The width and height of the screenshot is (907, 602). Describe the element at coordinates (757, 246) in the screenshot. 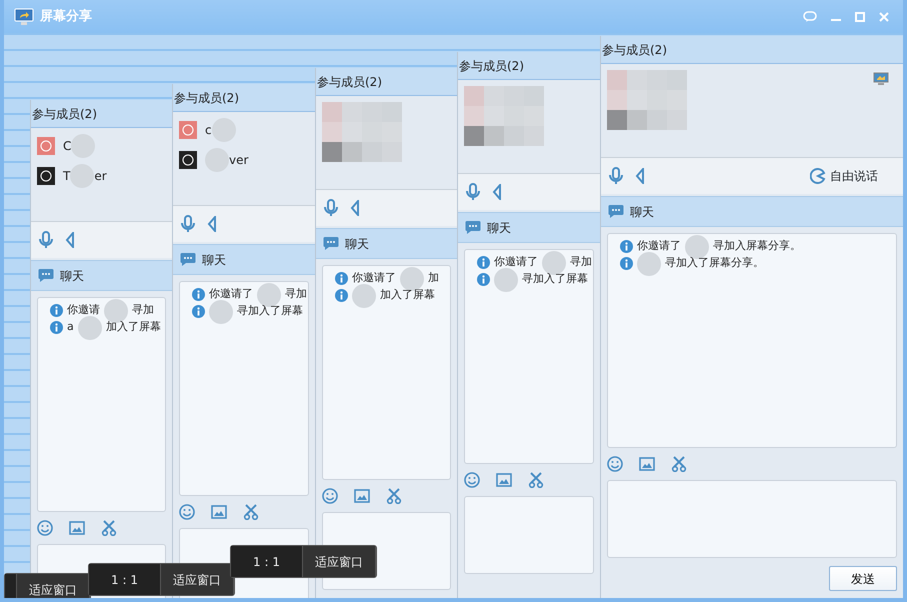

I see `message-text: 寻加入屏幕分享。` at that location.